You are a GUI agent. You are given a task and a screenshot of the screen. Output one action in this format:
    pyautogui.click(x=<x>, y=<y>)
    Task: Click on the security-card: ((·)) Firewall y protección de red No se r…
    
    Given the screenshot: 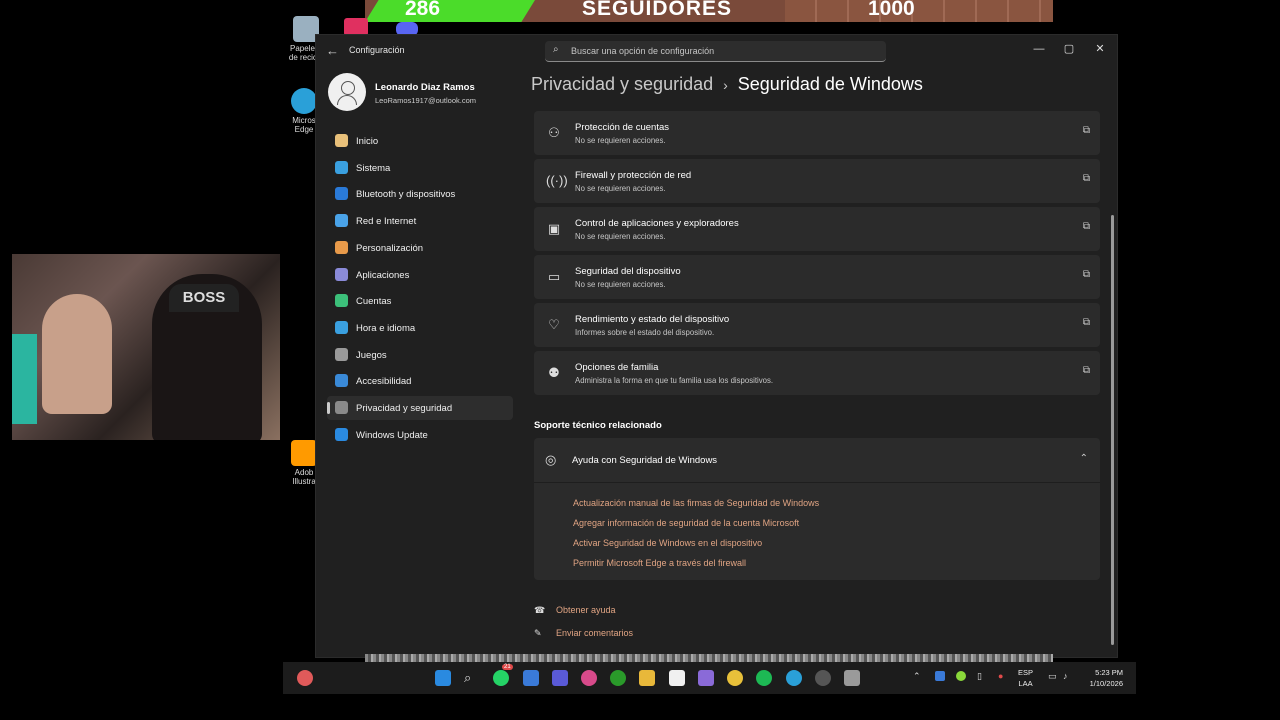 What is the action you would take?
    pyautogui.click(x=817, y=181)
    